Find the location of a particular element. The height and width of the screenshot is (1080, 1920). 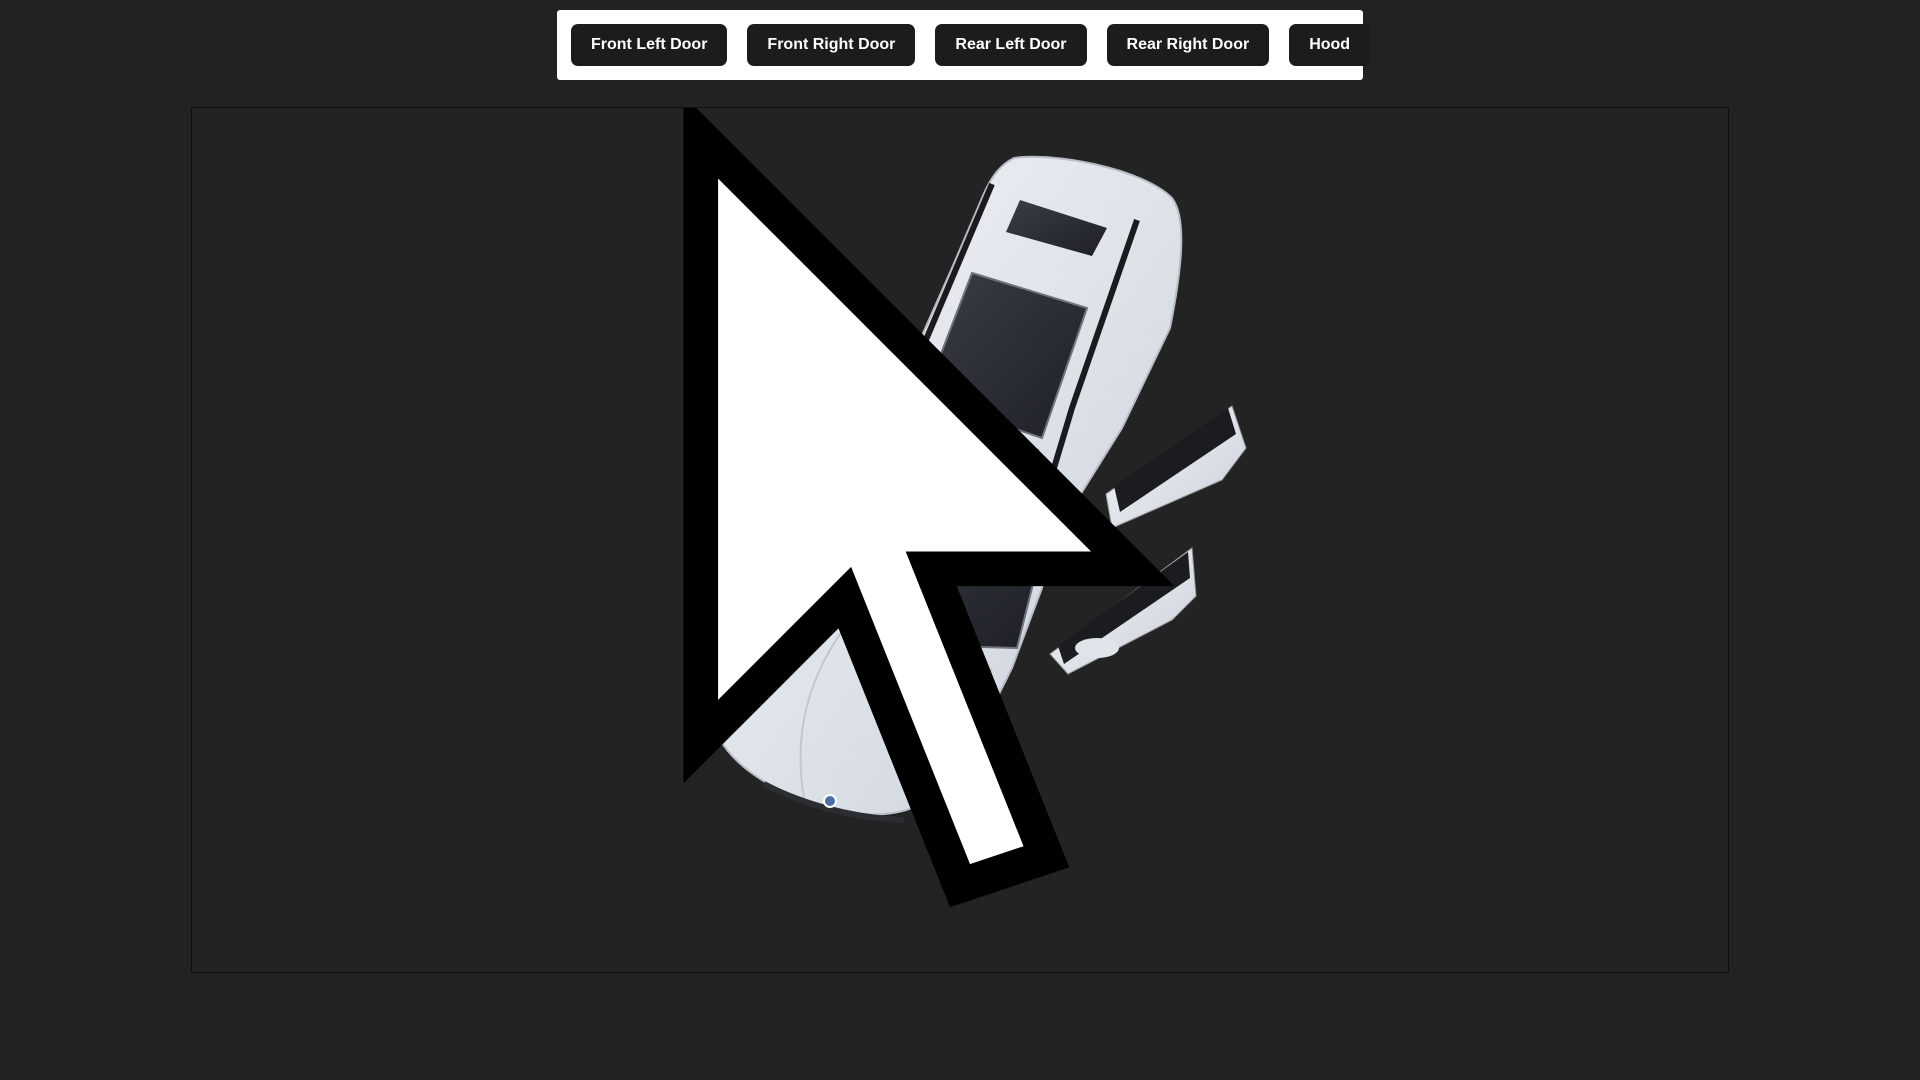

rear-right-door-button: Rear Right Door is located at coordinates (1188, 45).